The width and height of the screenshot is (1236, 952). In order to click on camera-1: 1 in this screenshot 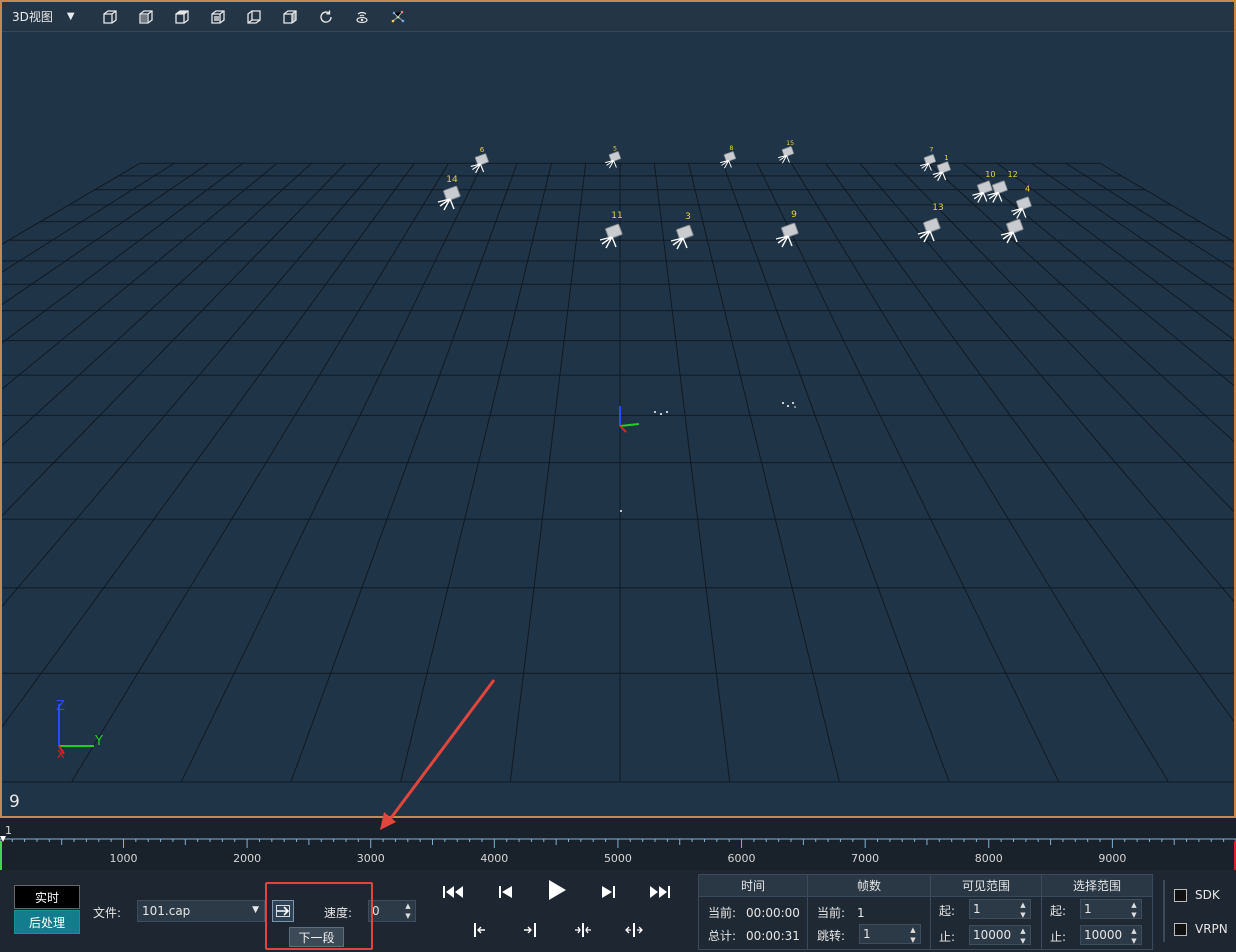, I will do `click(941, 167)`.